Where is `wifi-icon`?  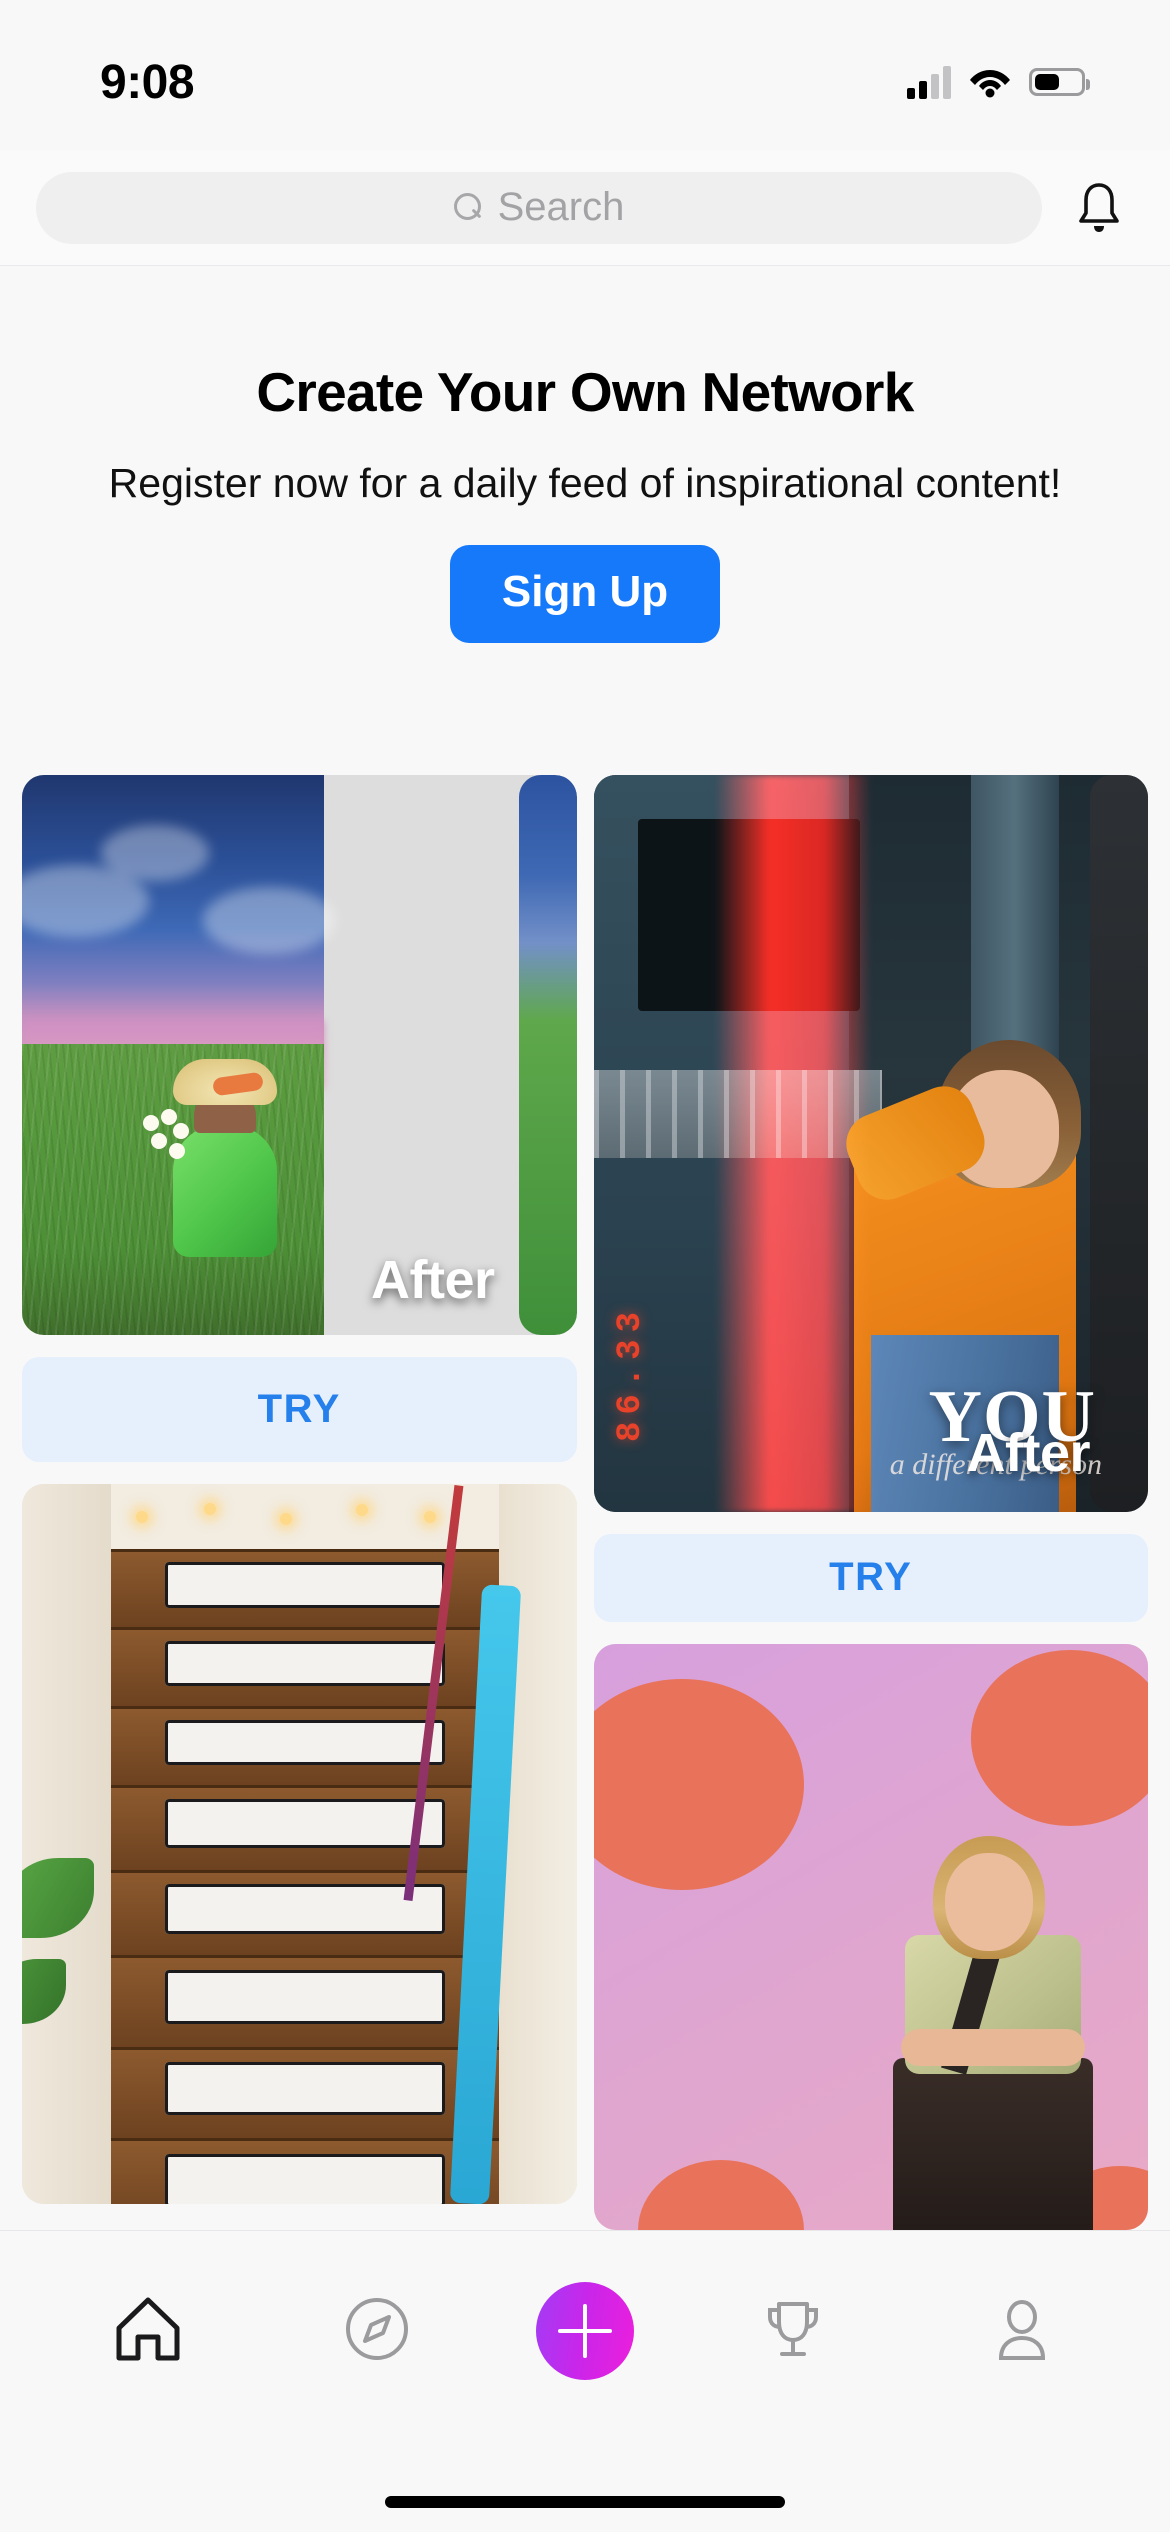
wifi-icon is located at coordinates (990, 82).